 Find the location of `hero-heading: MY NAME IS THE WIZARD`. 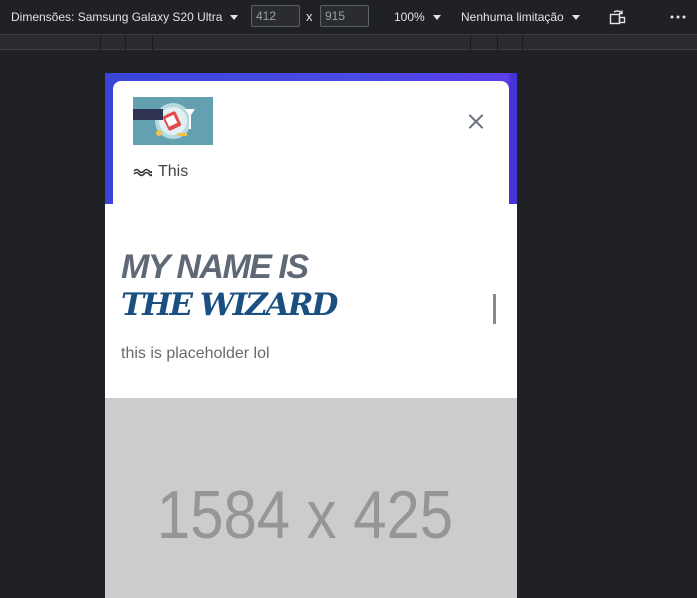

hero-heading: MY NAME IS THE WIZARD is located at coordinates (229, 286).